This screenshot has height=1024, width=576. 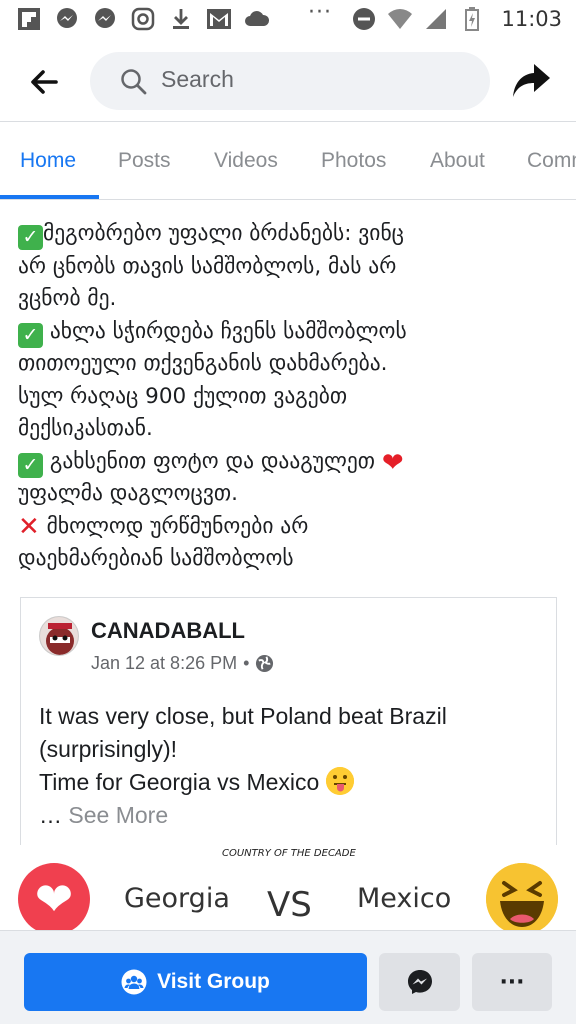 I want to click on back-arrow-icon, so click(x=44, y=82).